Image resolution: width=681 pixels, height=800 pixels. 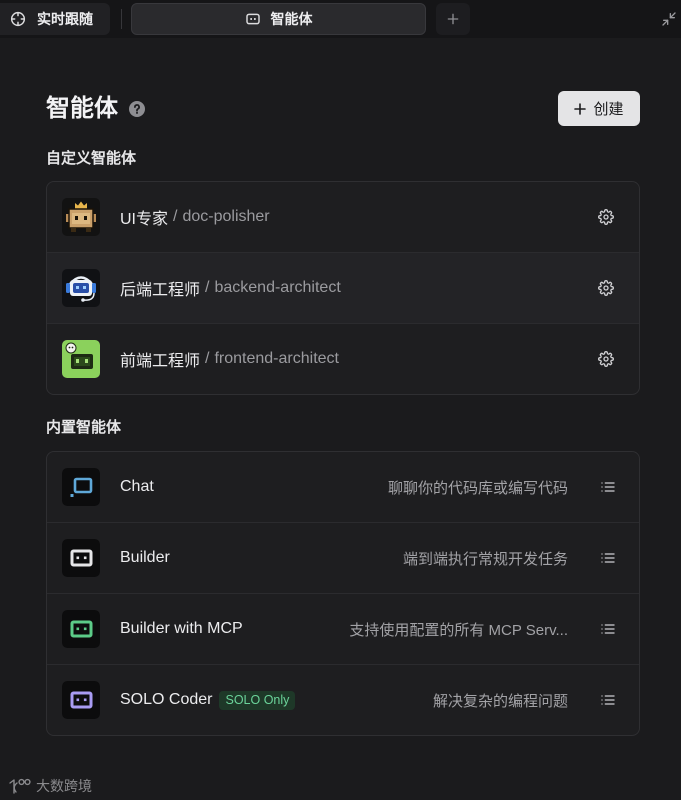 I want to click on green-robot-avatar, so click(x=81, y=359).